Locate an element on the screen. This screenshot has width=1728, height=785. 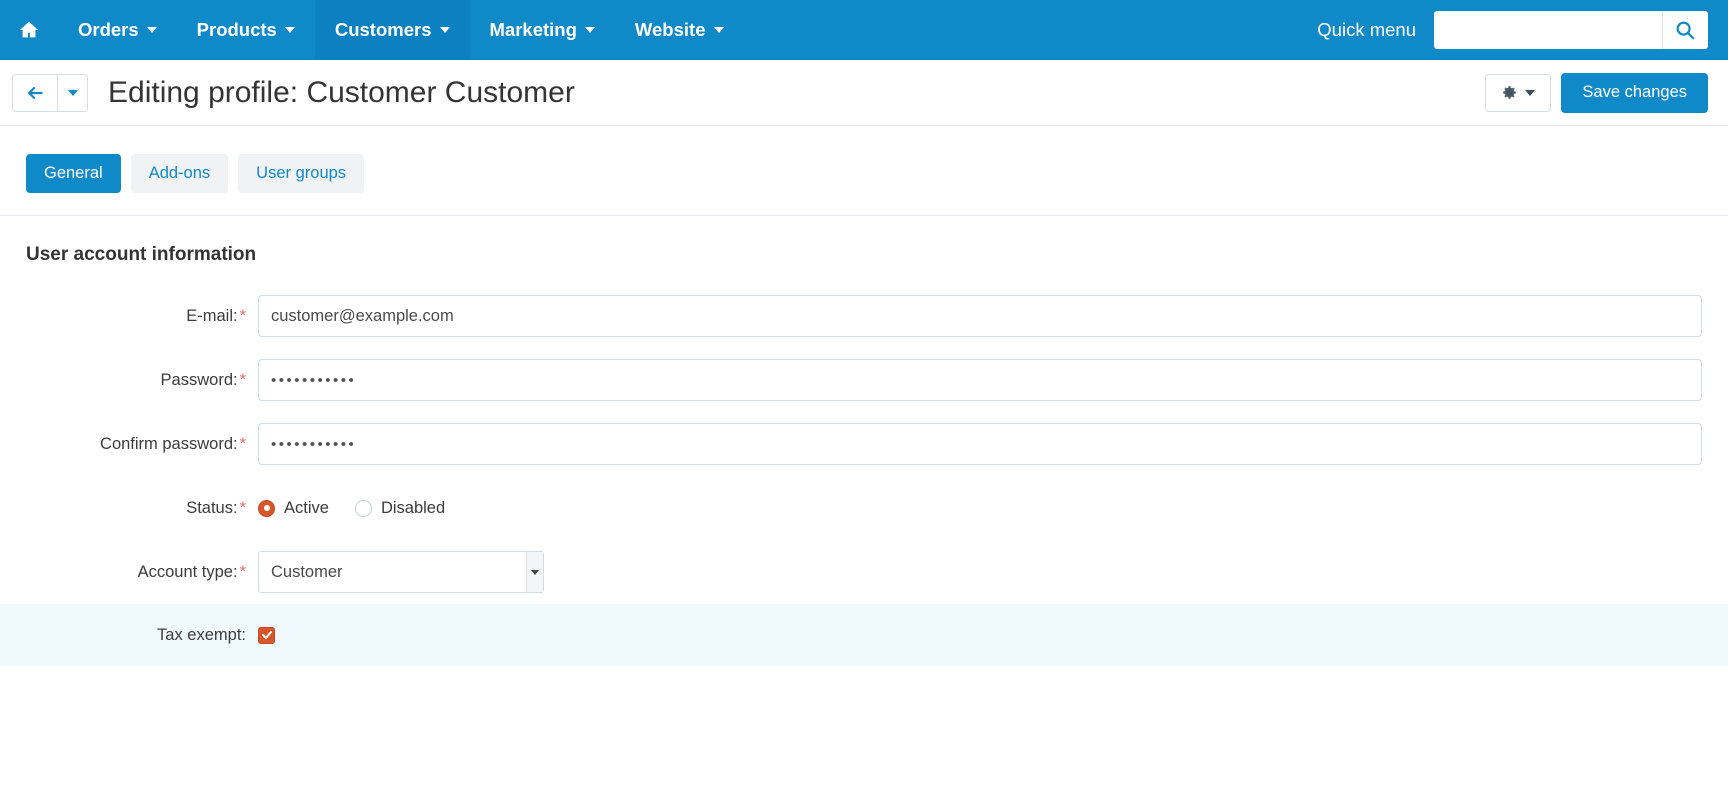
back-dropdown-button is located at coordinates (73, 92).